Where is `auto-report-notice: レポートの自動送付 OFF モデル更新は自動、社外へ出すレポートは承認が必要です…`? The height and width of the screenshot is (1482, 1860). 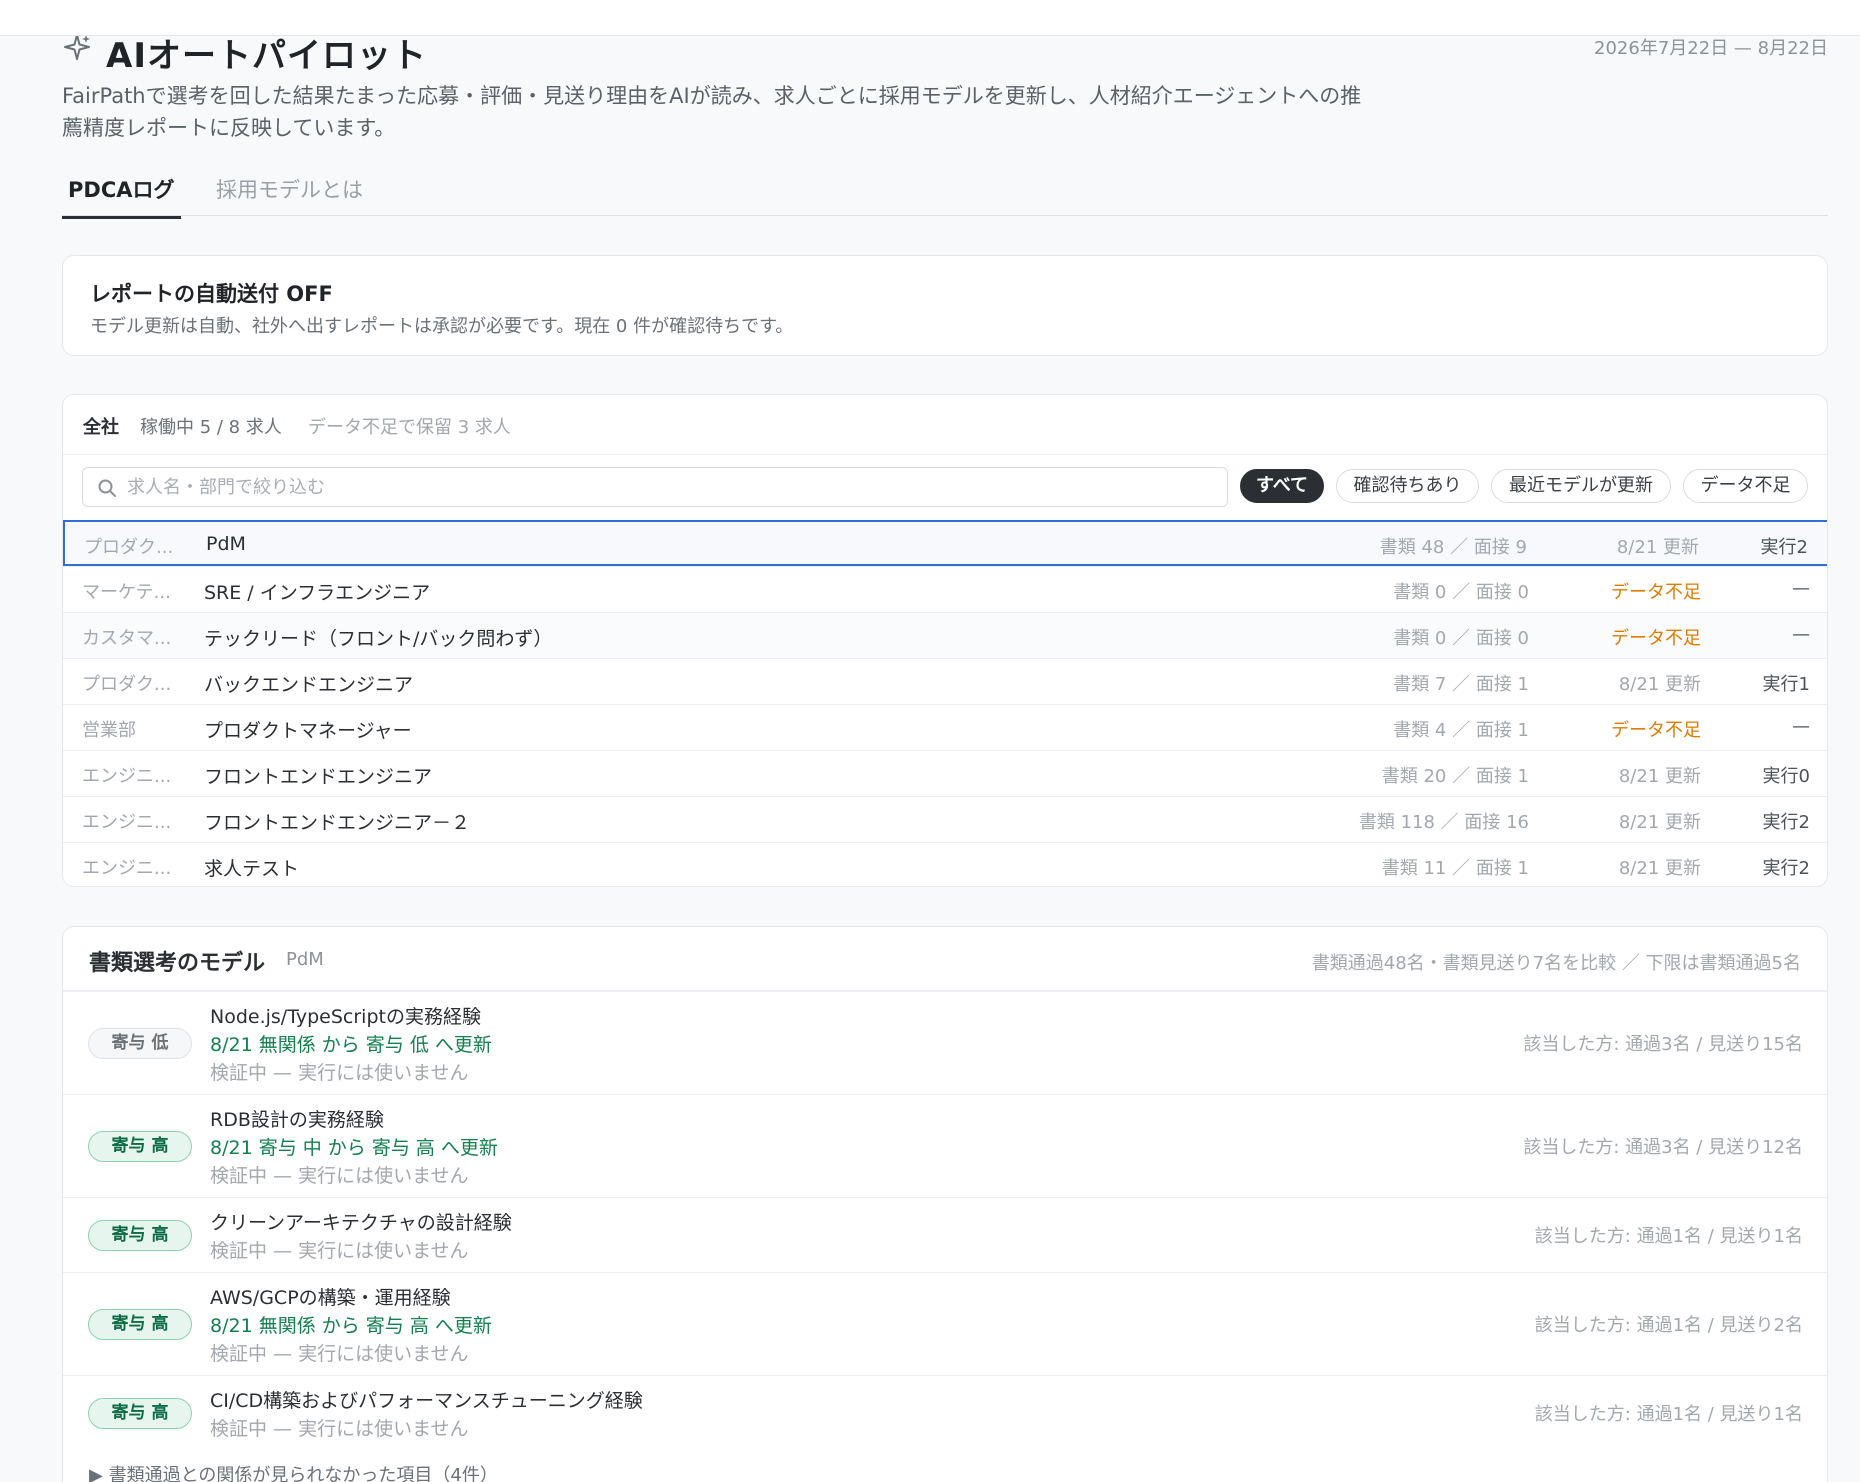
auto-report-notice: レポートの自動送付 OFF モデル更新は自動、社外へ出すレポートは承認が必要です… is located at coordinates (945, 305).